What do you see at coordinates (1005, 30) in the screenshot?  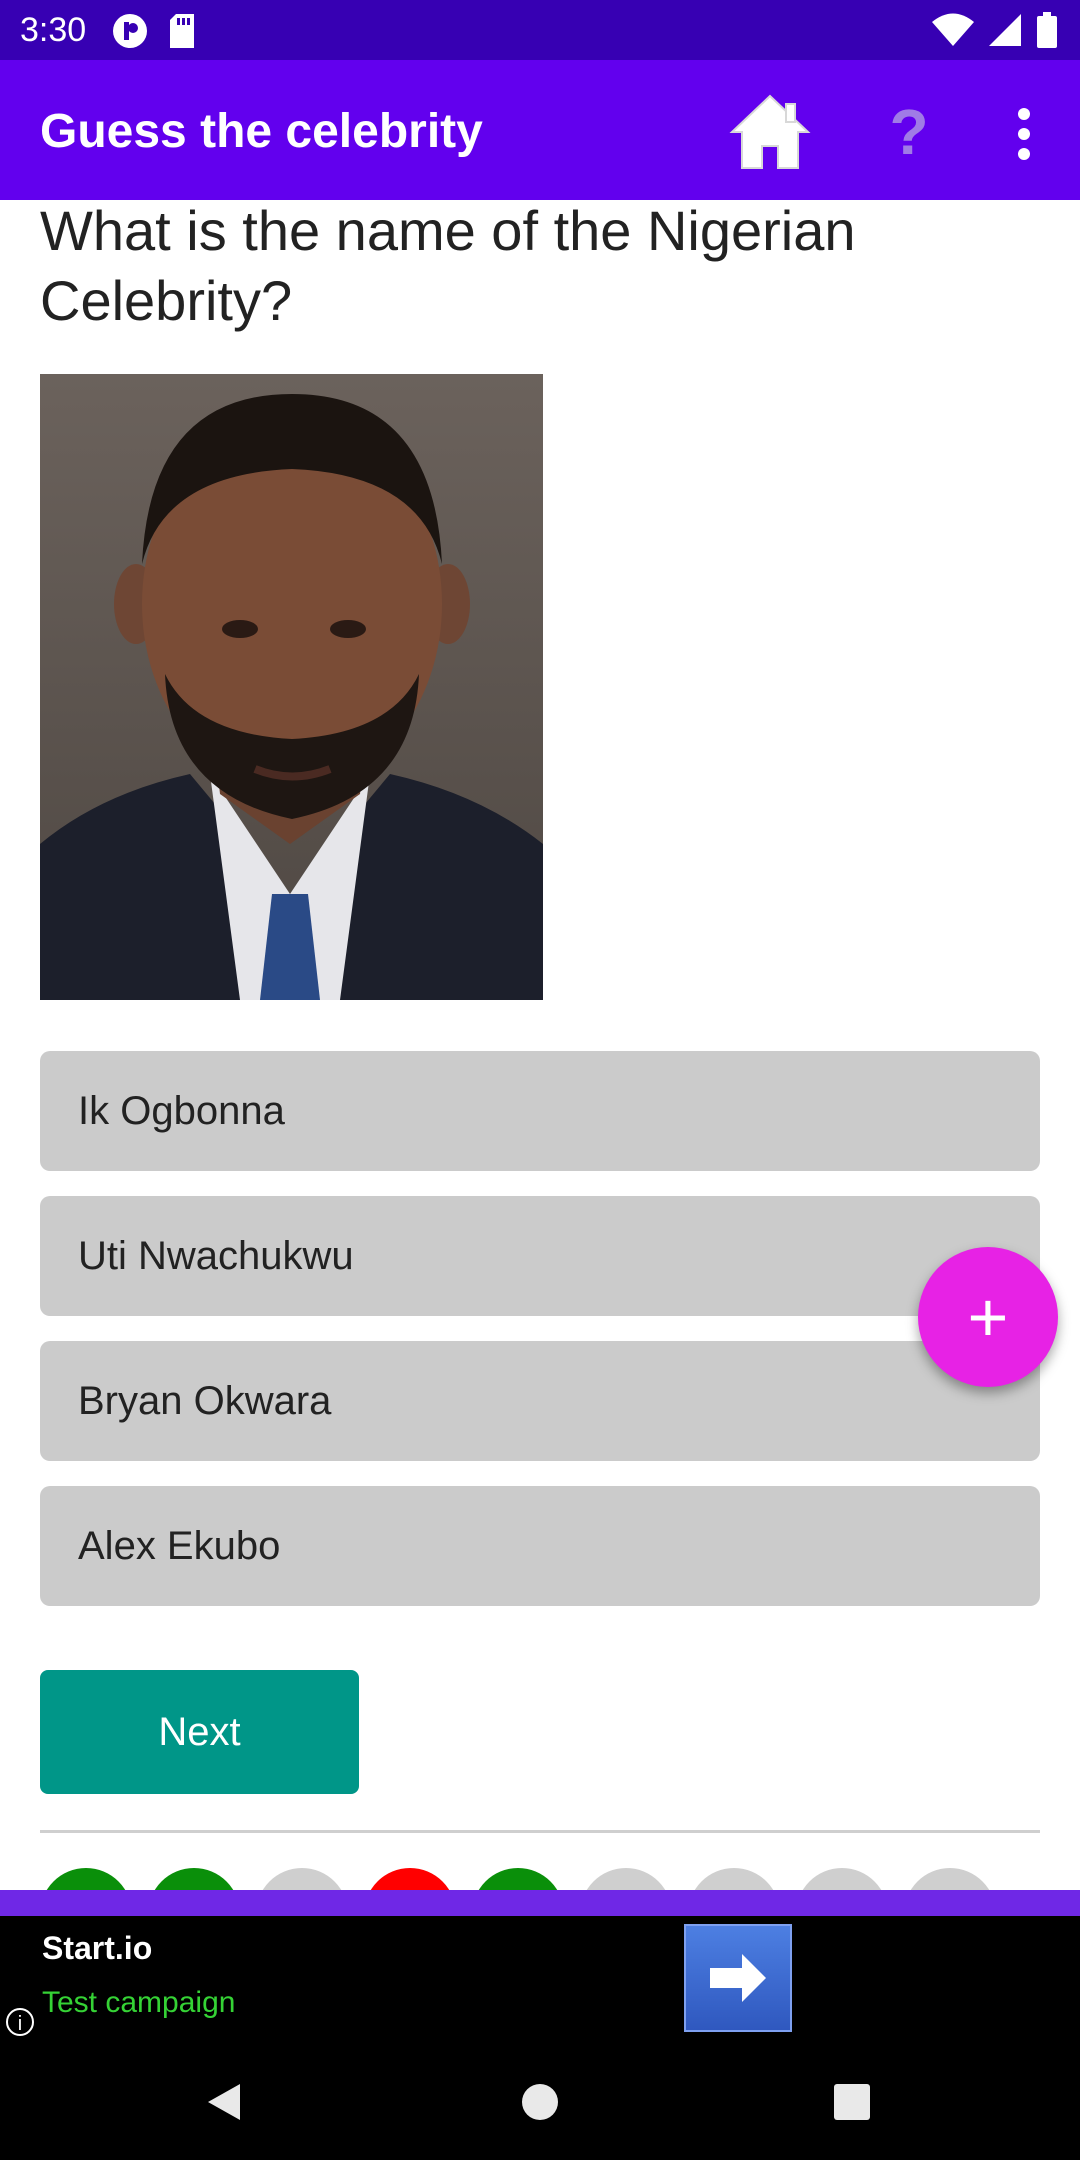 I see `cell-signal-icon` at bounding box center [1005, 30].